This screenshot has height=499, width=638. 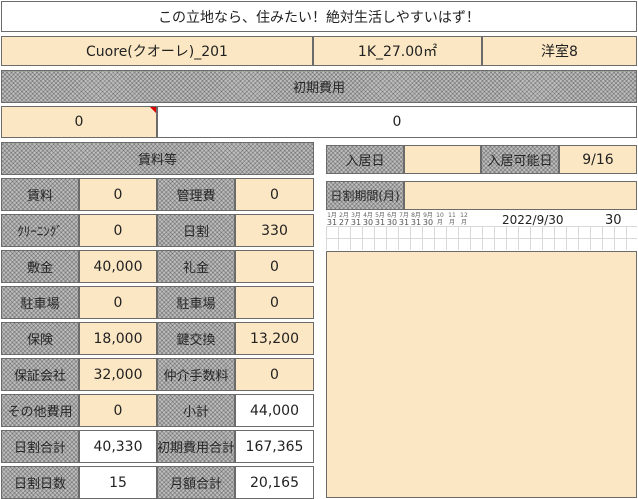 I want to click on cost-label: 日割日数, so click(x=40, y=482).